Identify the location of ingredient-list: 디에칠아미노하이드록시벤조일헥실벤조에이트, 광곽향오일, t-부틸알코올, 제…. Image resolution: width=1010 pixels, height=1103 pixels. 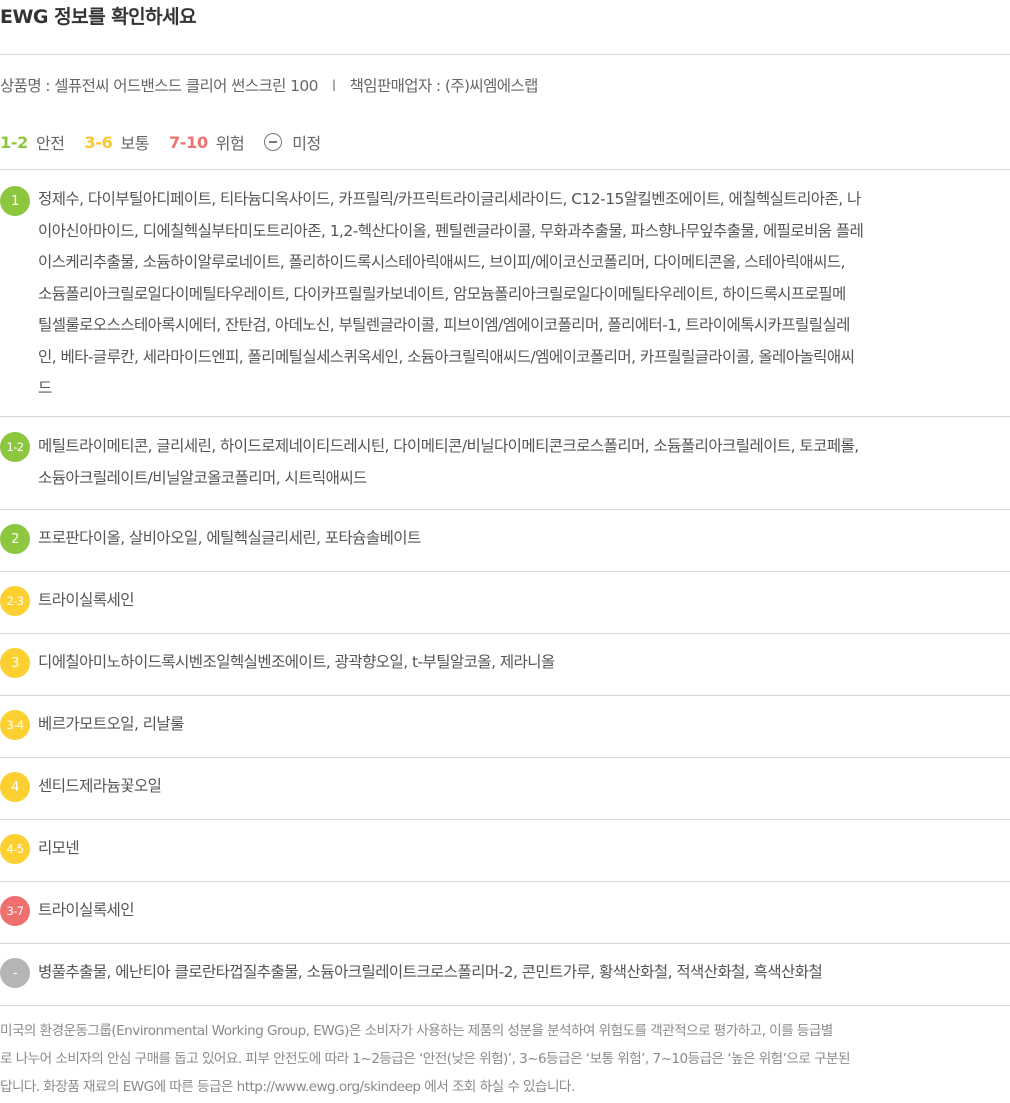
(524, 663).